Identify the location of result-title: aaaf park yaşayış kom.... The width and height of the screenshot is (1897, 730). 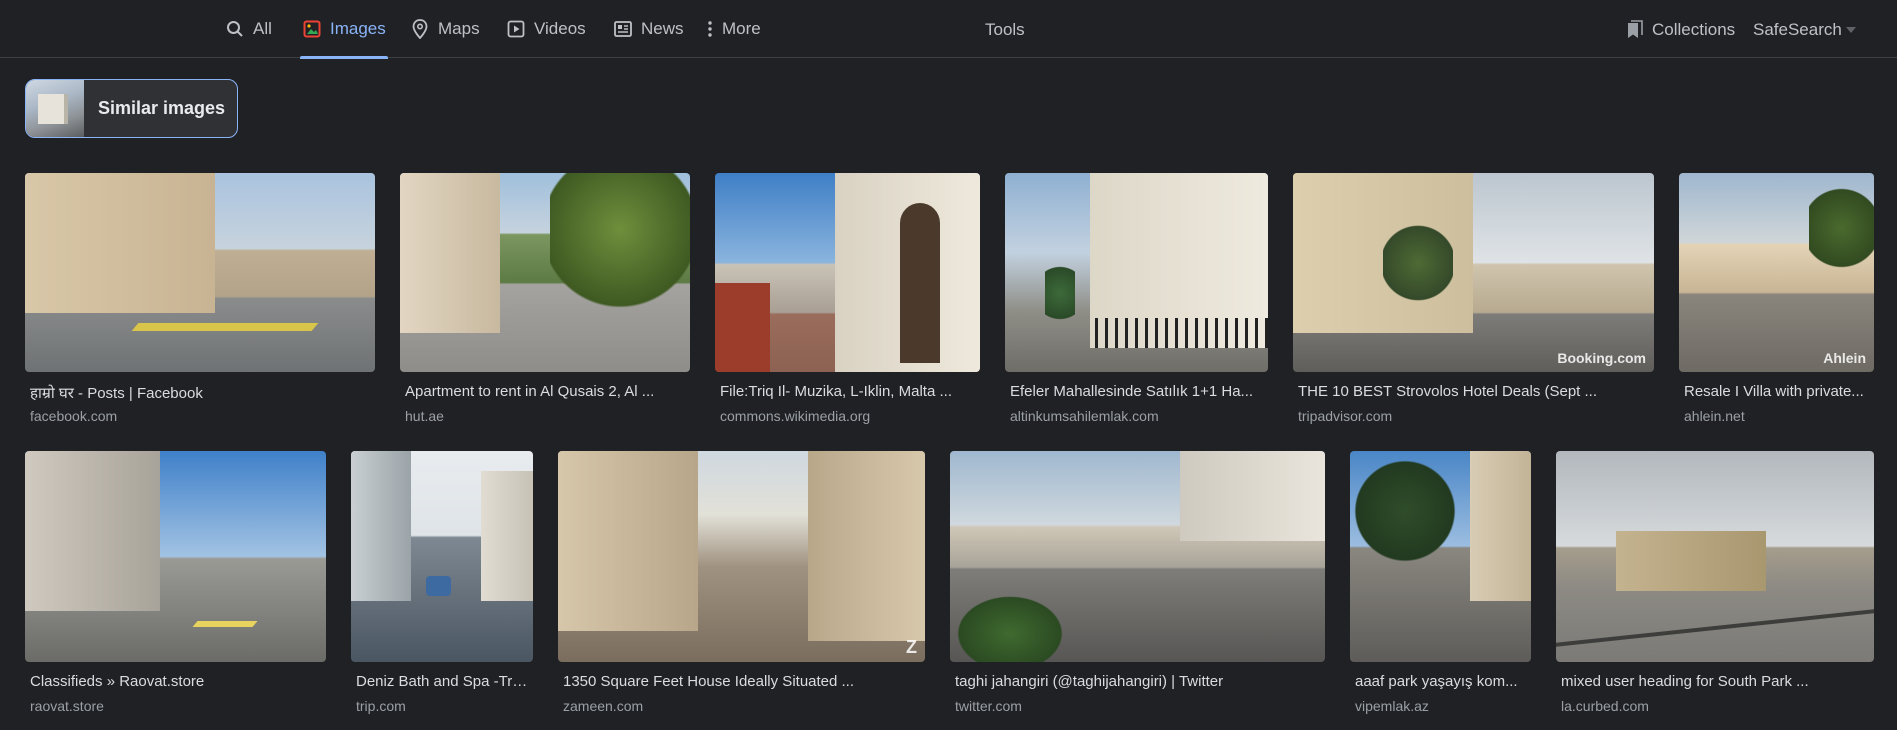
(1440, 681).